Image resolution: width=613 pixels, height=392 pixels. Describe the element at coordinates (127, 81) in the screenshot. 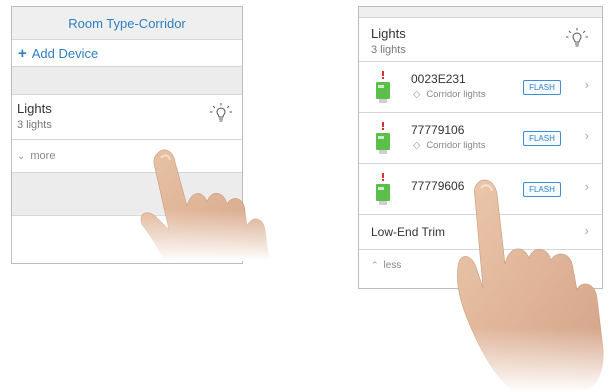

I see `section-spacer` at that location.